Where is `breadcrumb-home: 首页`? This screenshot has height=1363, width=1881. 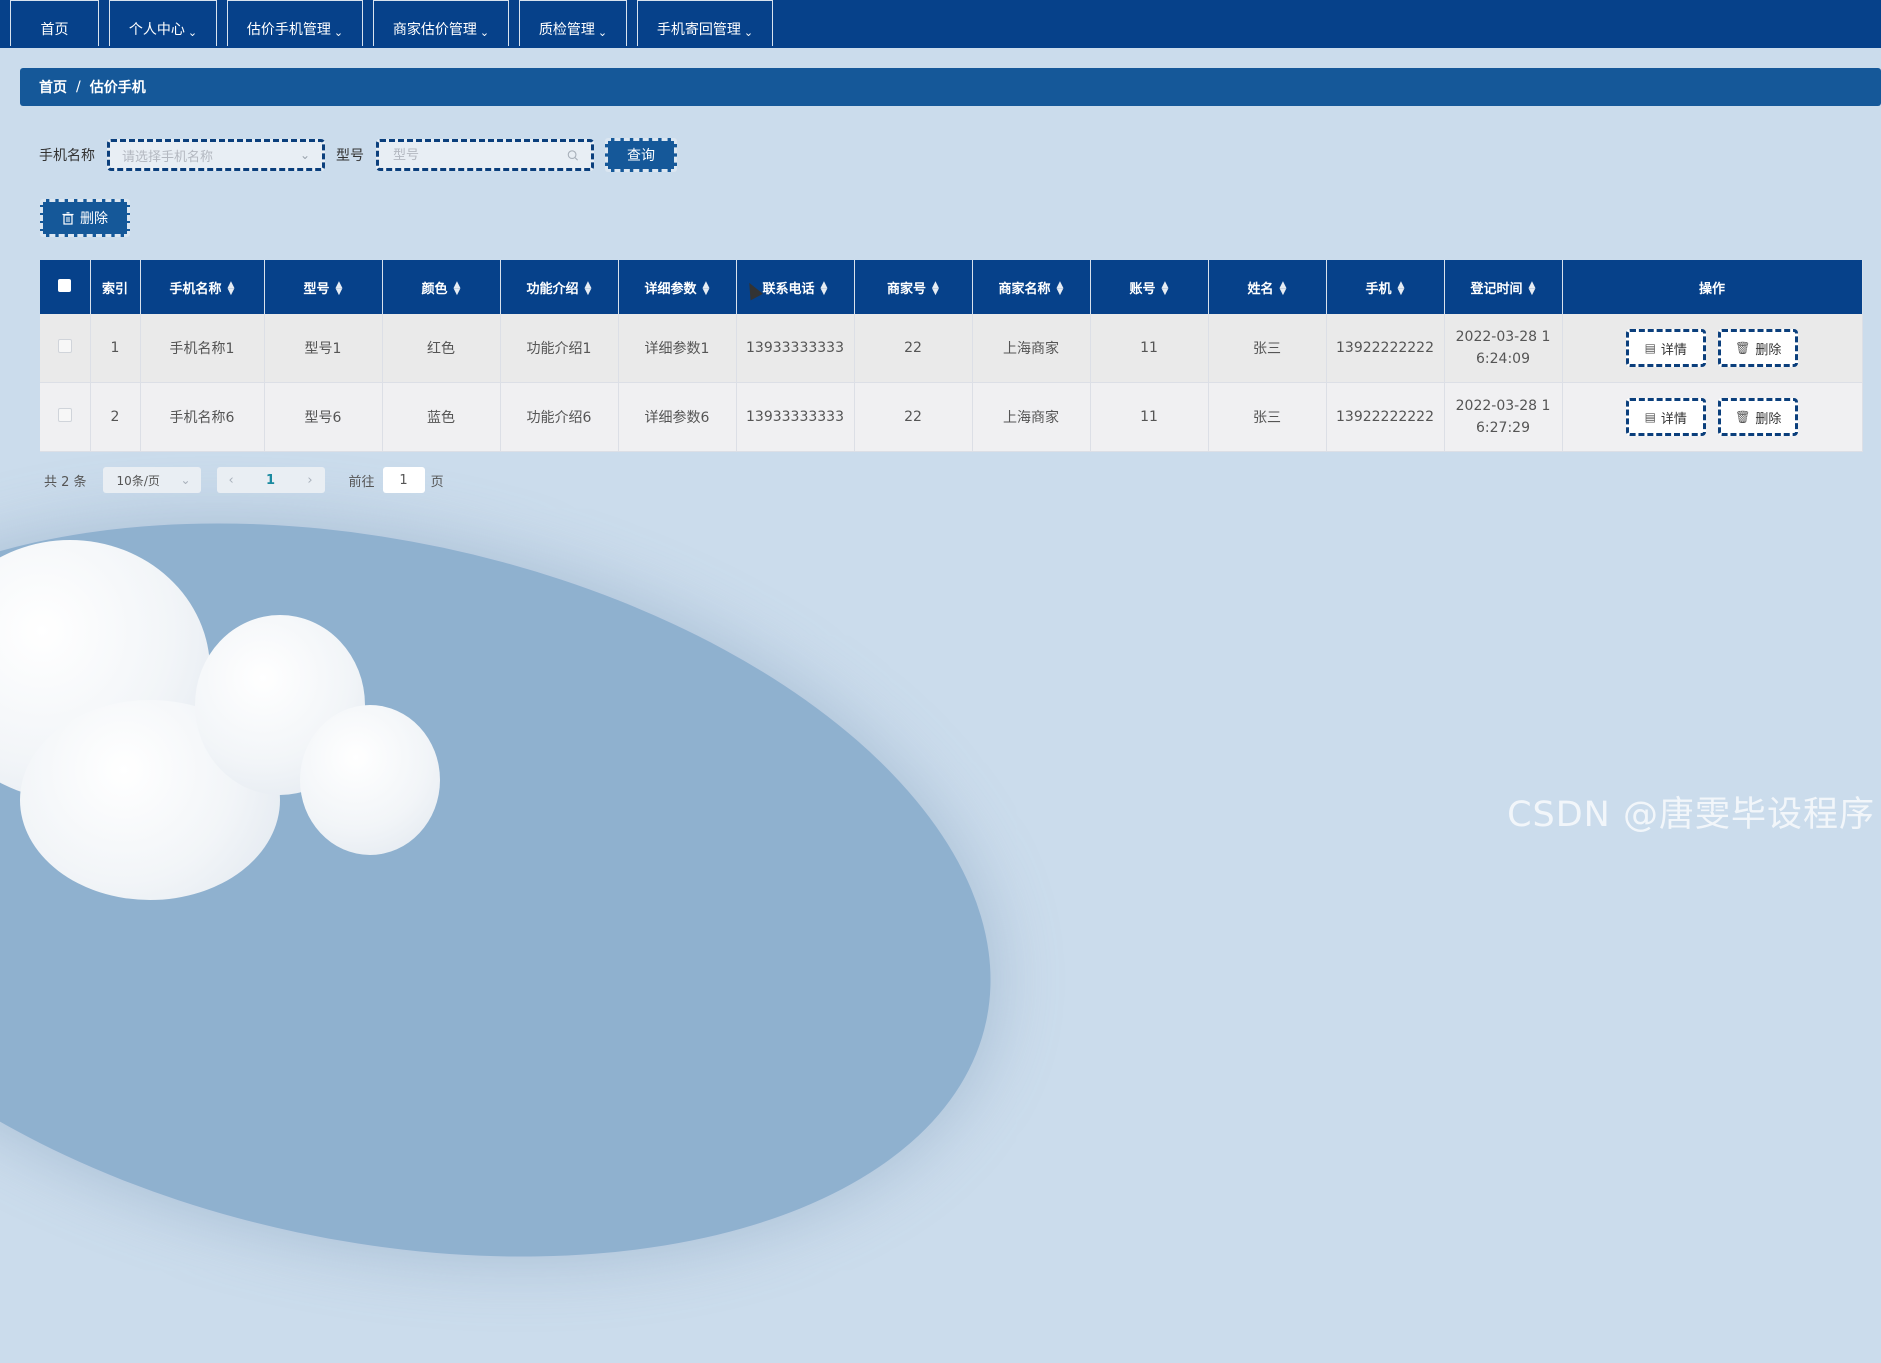 breadcrumb-home: 首页 is located at coordinates (53, 87).